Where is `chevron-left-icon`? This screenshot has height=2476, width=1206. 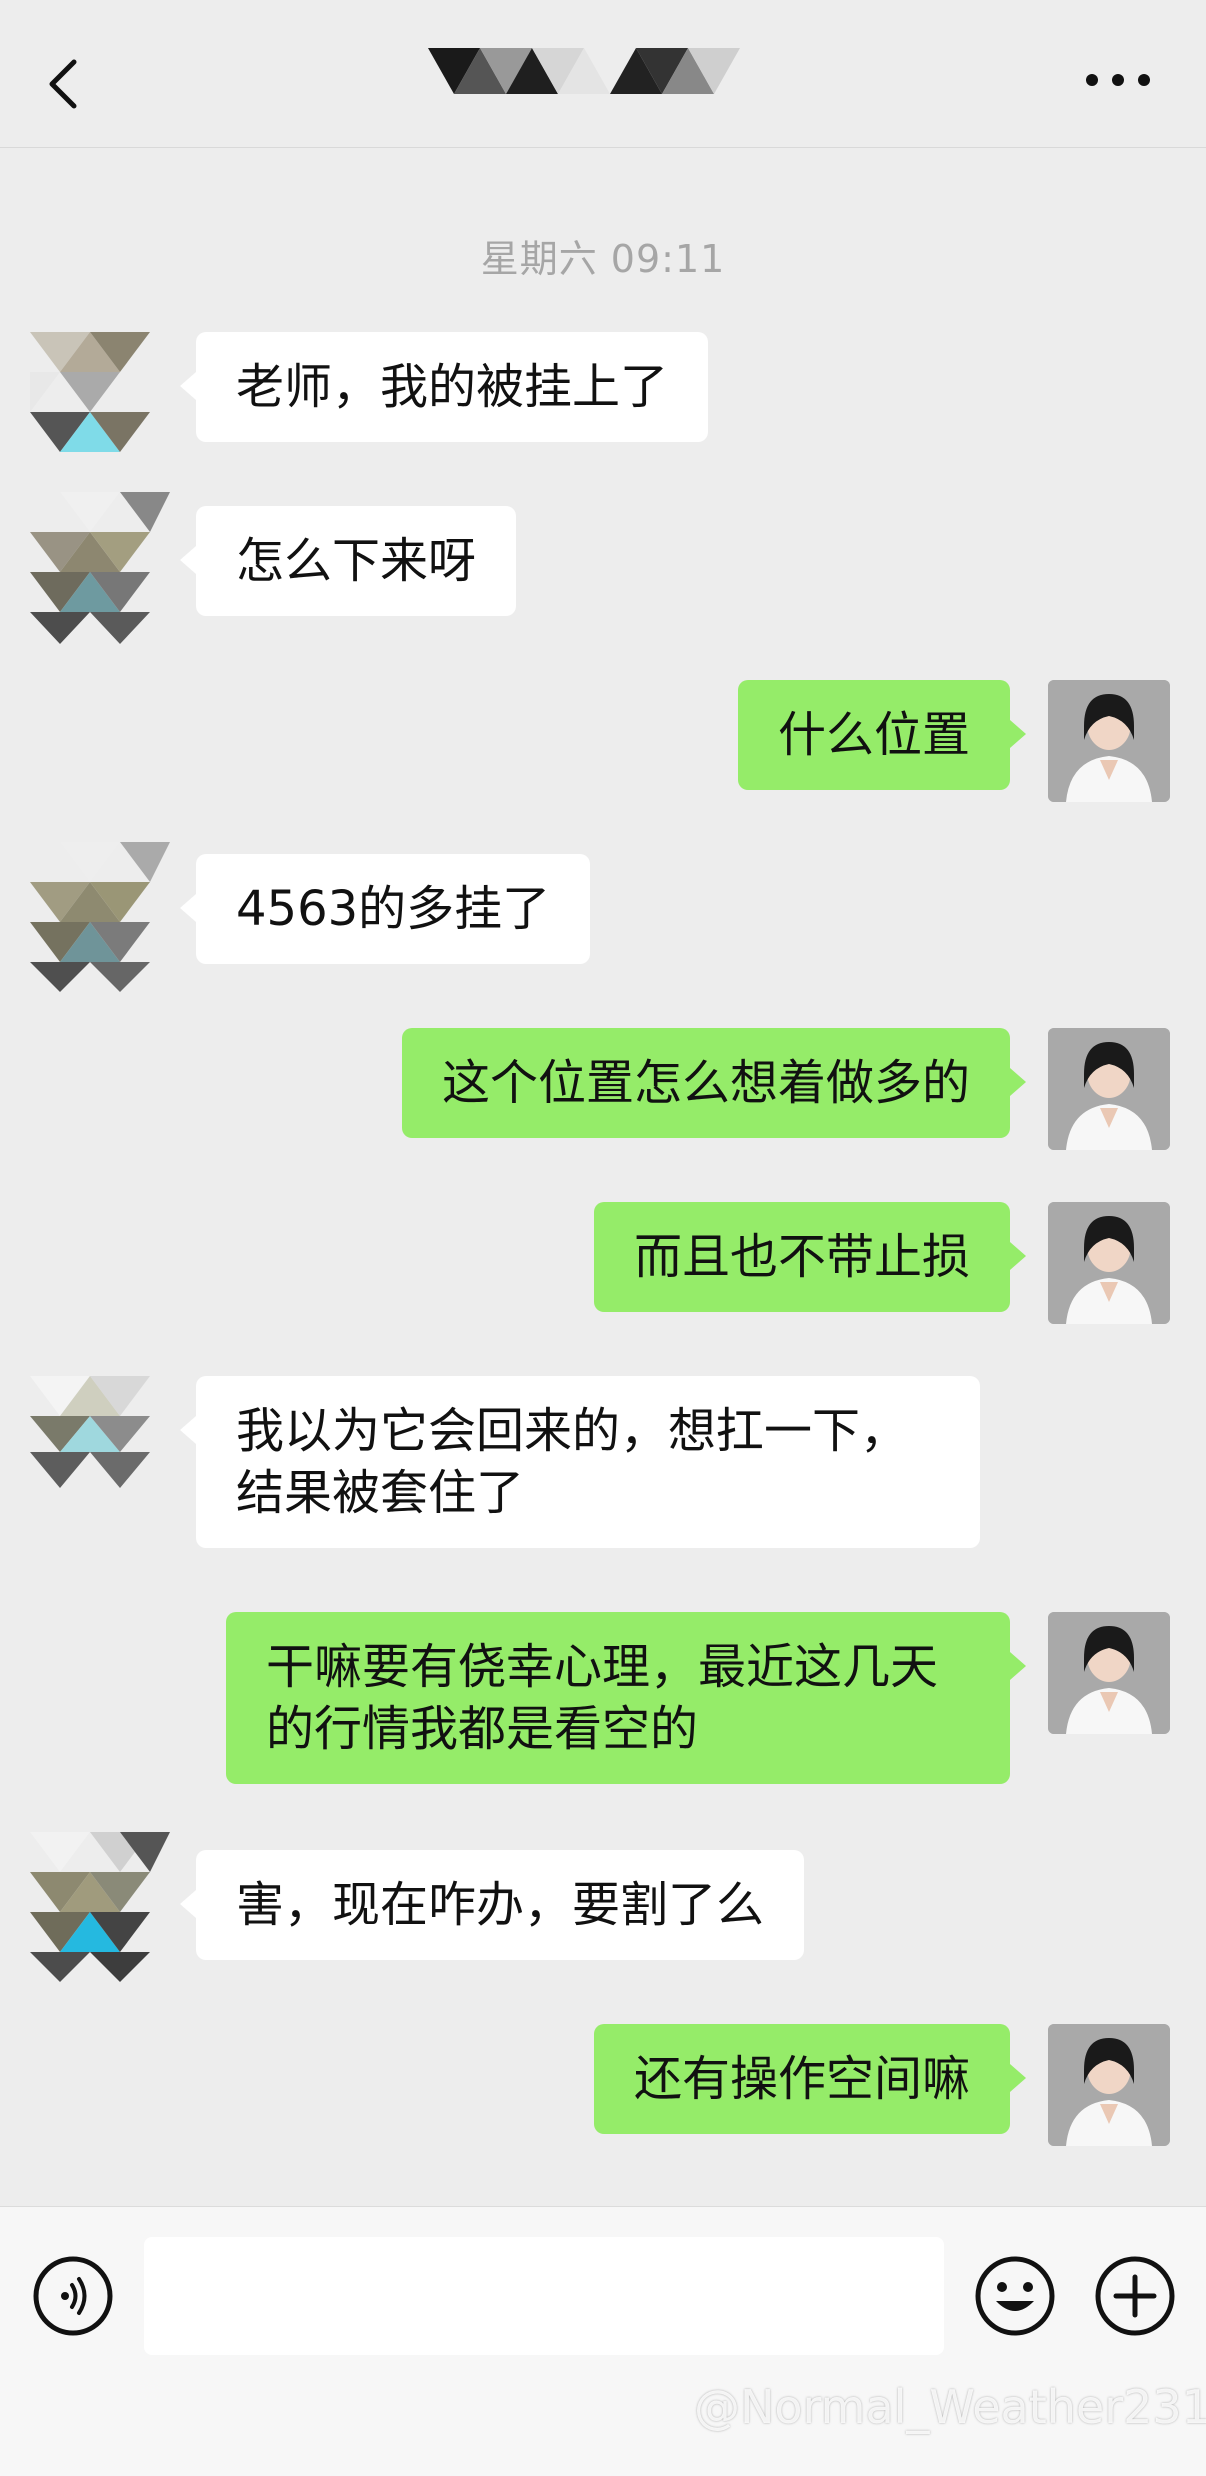
chevron-left-icon is located at coordinates (63, 84).